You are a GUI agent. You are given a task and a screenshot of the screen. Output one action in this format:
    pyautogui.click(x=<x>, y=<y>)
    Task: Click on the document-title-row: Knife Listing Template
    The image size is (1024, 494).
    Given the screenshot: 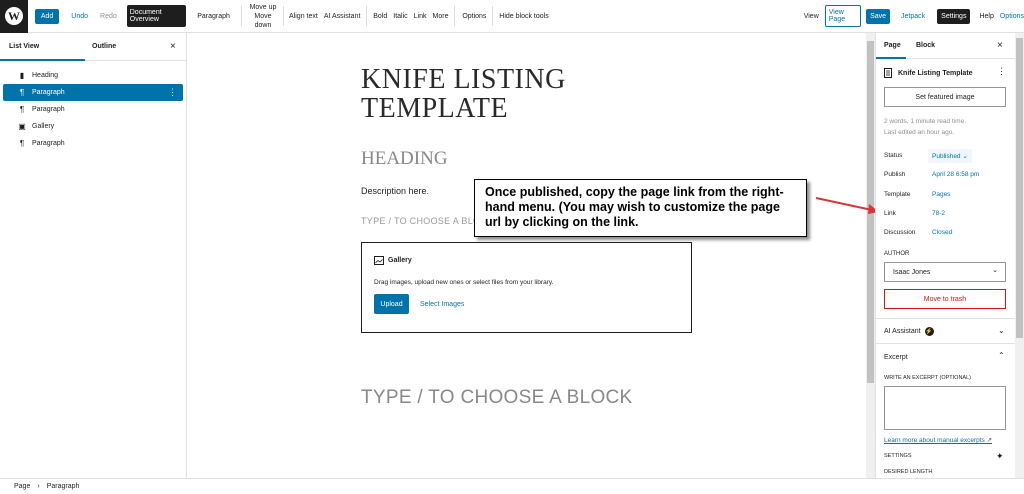 What is the action you would take?
    pyautogui.click(x=928, y=73)
    